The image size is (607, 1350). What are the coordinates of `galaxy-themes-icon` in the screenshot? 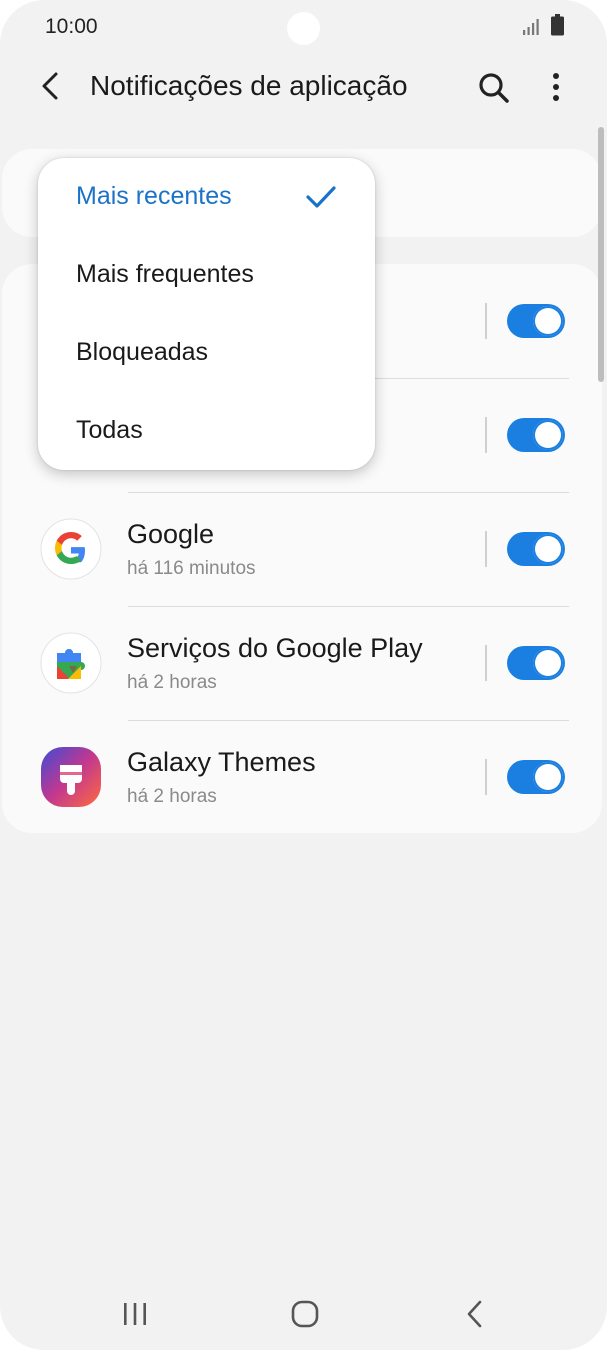 It's located at (71, 777).